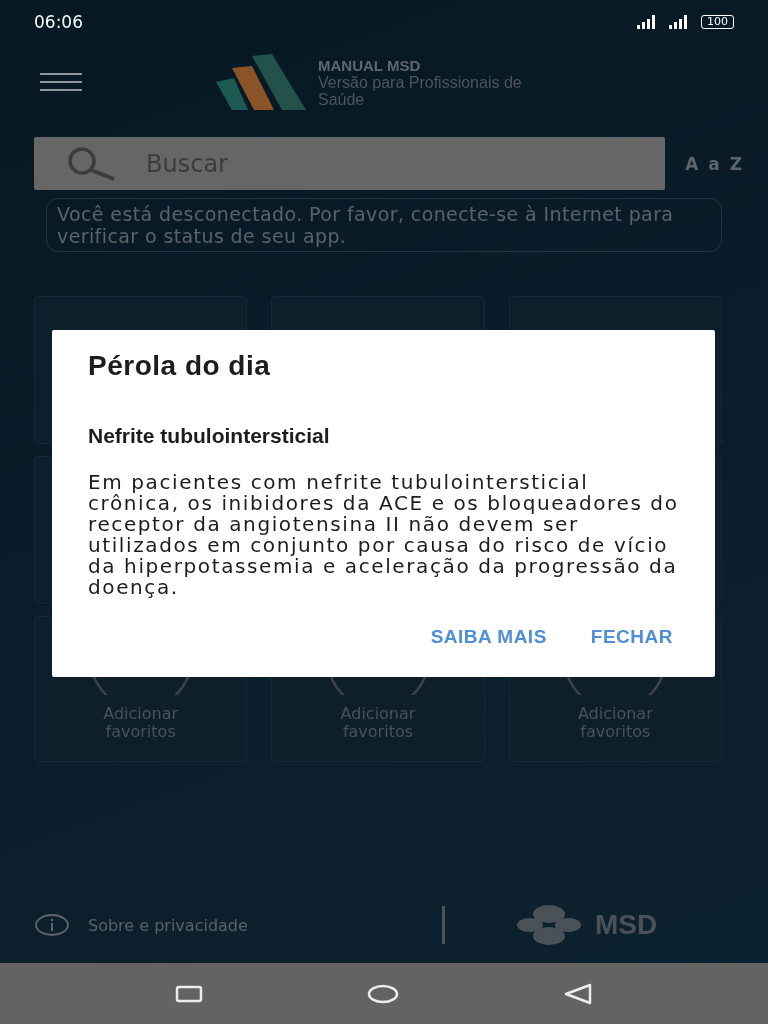 The height and width of the screenshot is (1024, 768). Describe the element at coordinates (631, 637) in the screenshot. I see `dialog-action-button: FECHAR` at that location.